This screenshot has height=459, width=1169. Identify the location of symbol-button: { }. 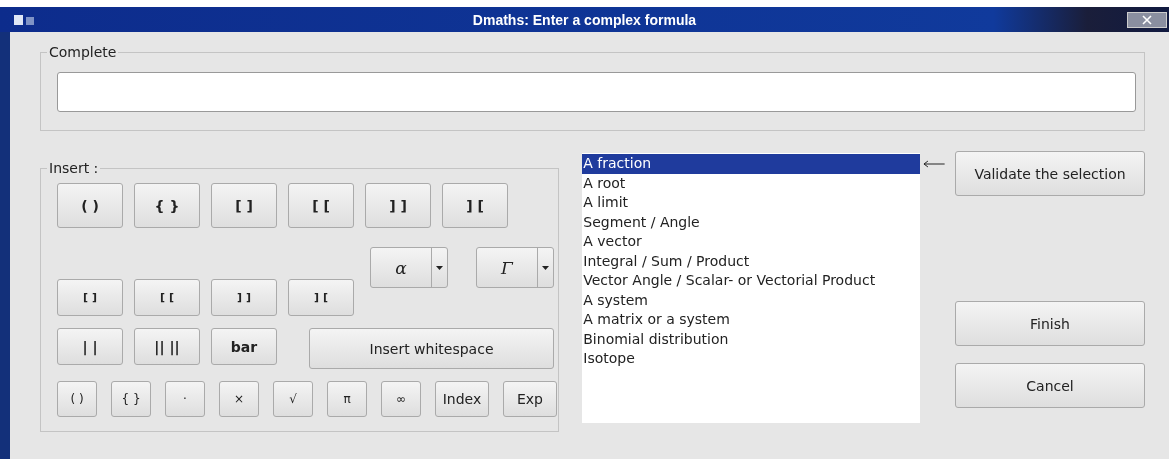
(131, 399).